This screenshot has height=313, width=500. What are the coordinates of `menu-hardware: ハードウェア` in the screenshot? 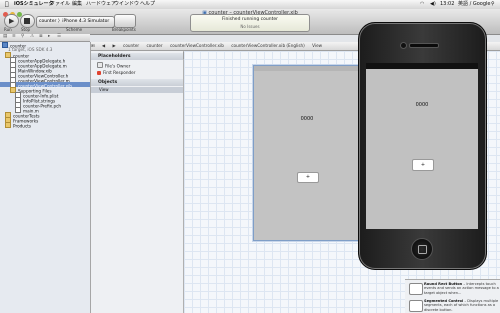 It's located at (101, 4).